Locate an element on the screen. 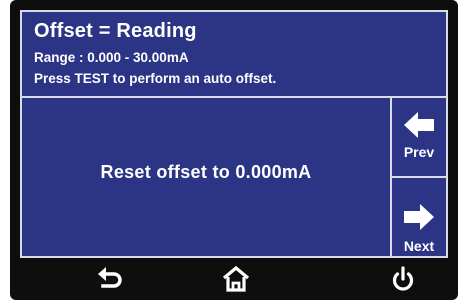 The height and width of the screenshot is (308, 466). home-icon is located at coordinates (236, 278).